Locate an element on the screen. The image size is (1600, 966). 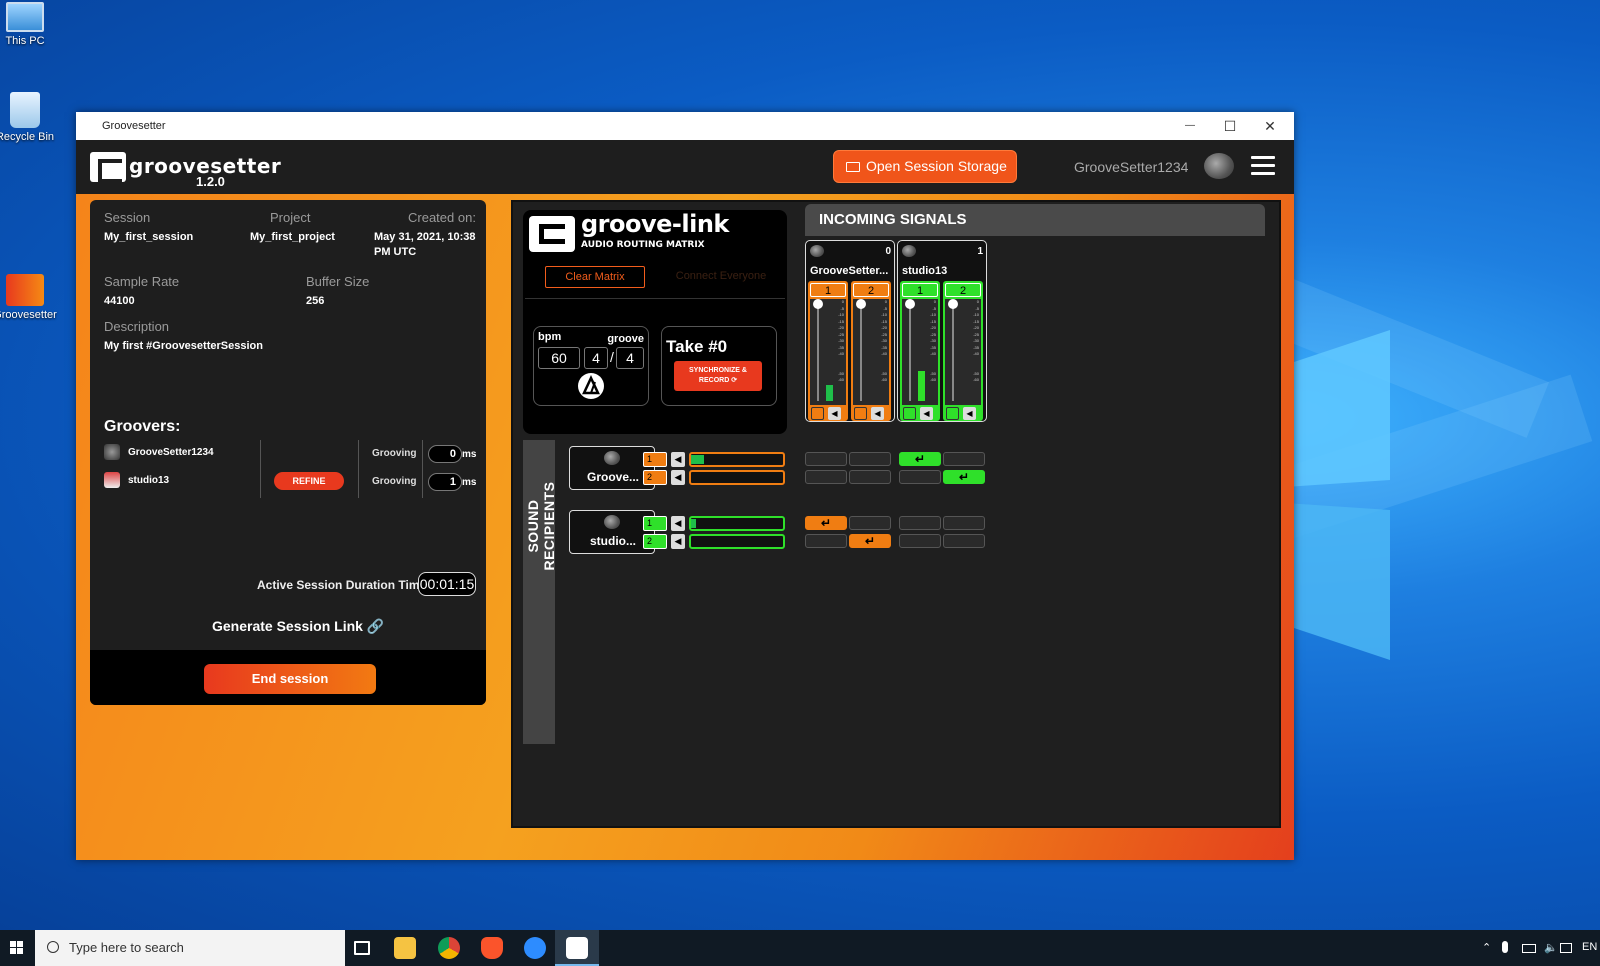
meter-tick-label: -20 is located at coordinates (841, 327).